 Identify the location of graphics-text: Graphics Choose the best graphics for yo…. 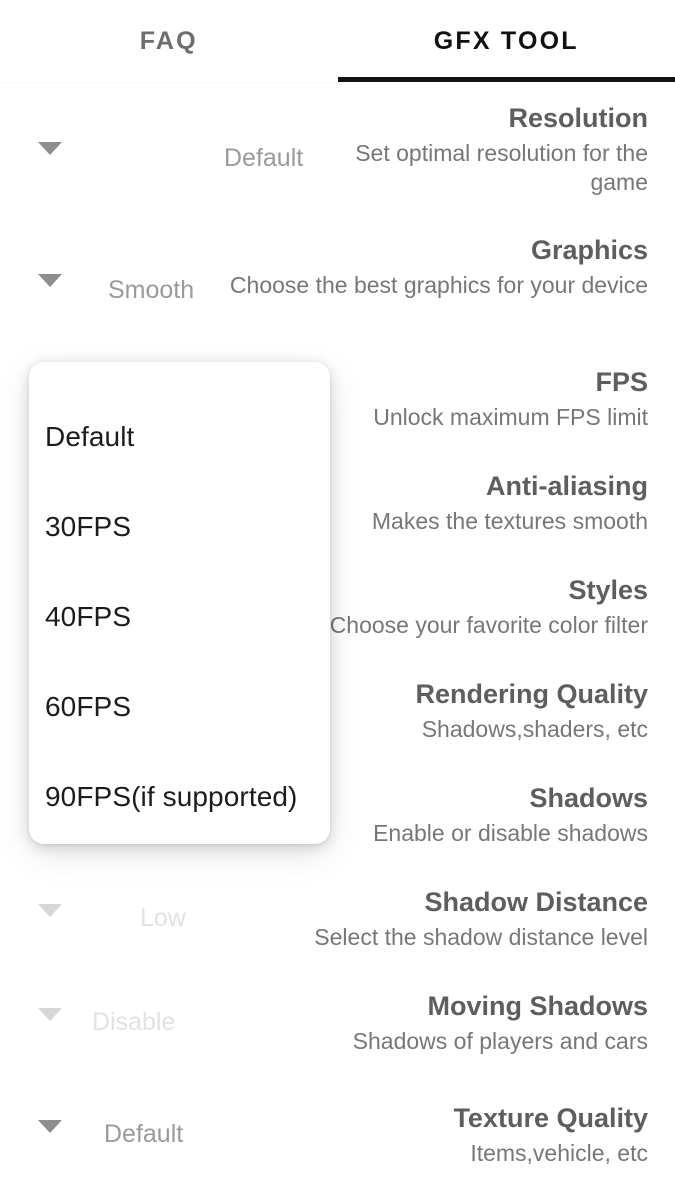
(433, 267).